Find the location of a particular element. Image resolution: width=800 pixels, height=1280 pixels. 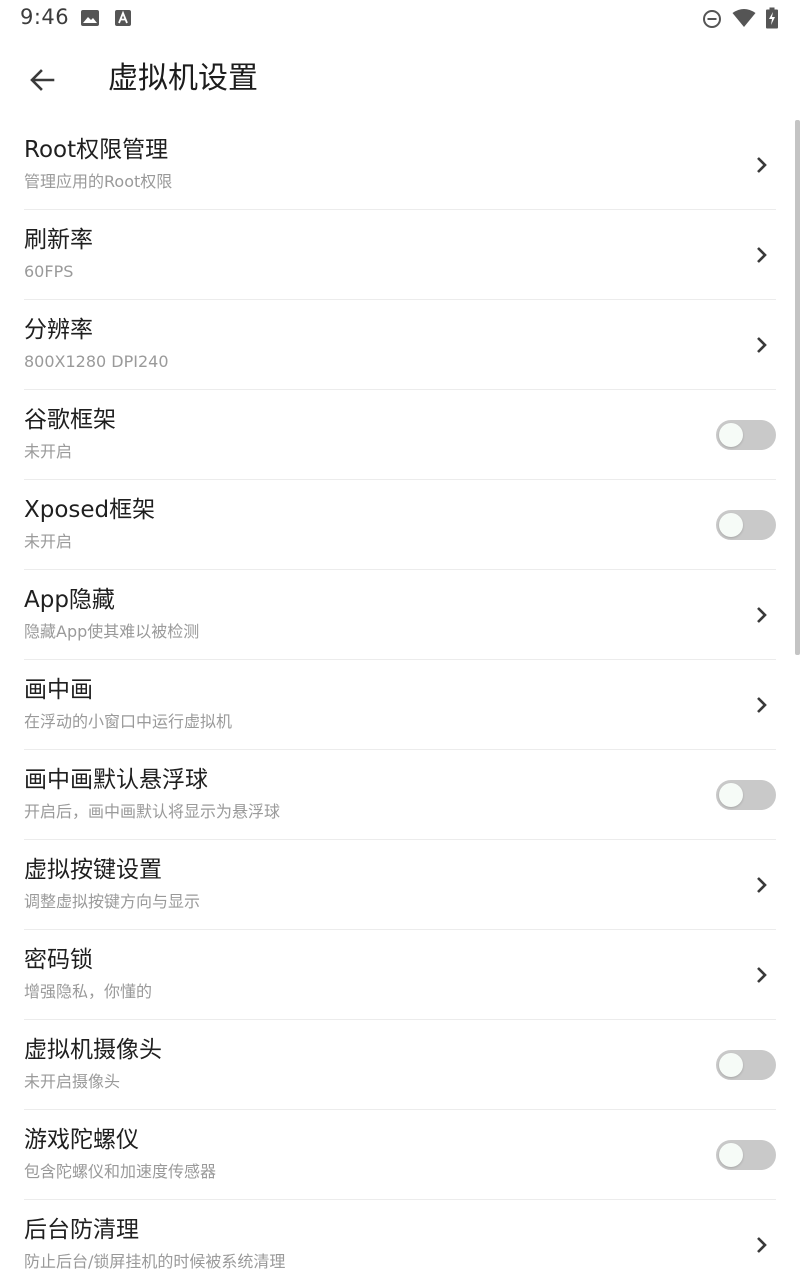

setting-subtitle: 包含陀螺仪和加速度传感器 is located at coordinates (120, 1171).